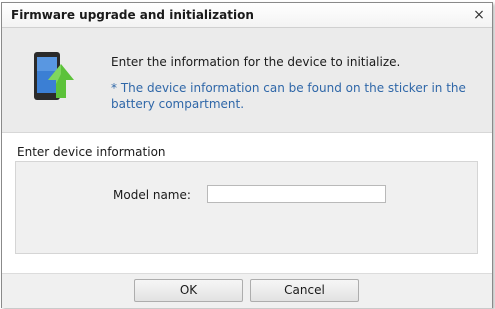 The image size is (495, 309). I want to click on dialog-title: Firmware upgrade and initialization, so click(132, 15).